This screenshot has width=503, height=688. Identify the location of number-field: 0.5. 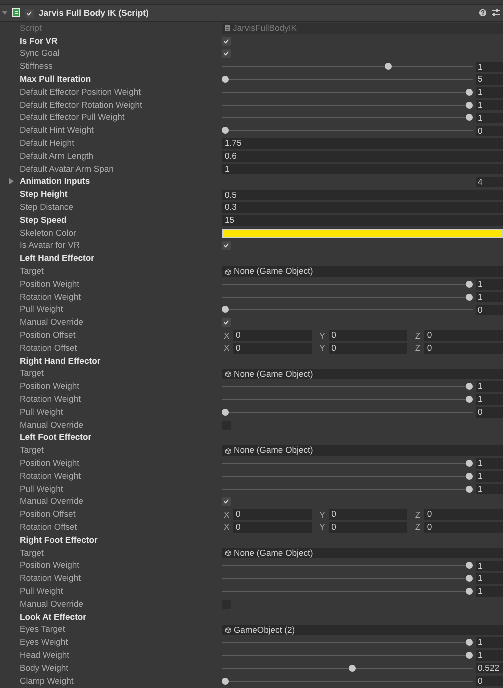
(362, 195).